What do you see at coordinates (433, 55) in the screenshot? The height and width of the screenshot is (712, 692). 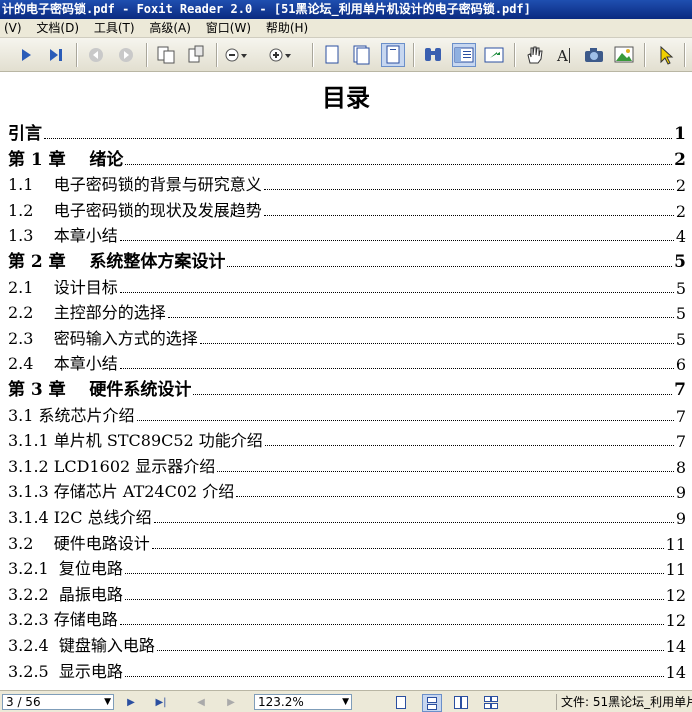 I see `binoculars-icon` at bounding box center [433, 55].